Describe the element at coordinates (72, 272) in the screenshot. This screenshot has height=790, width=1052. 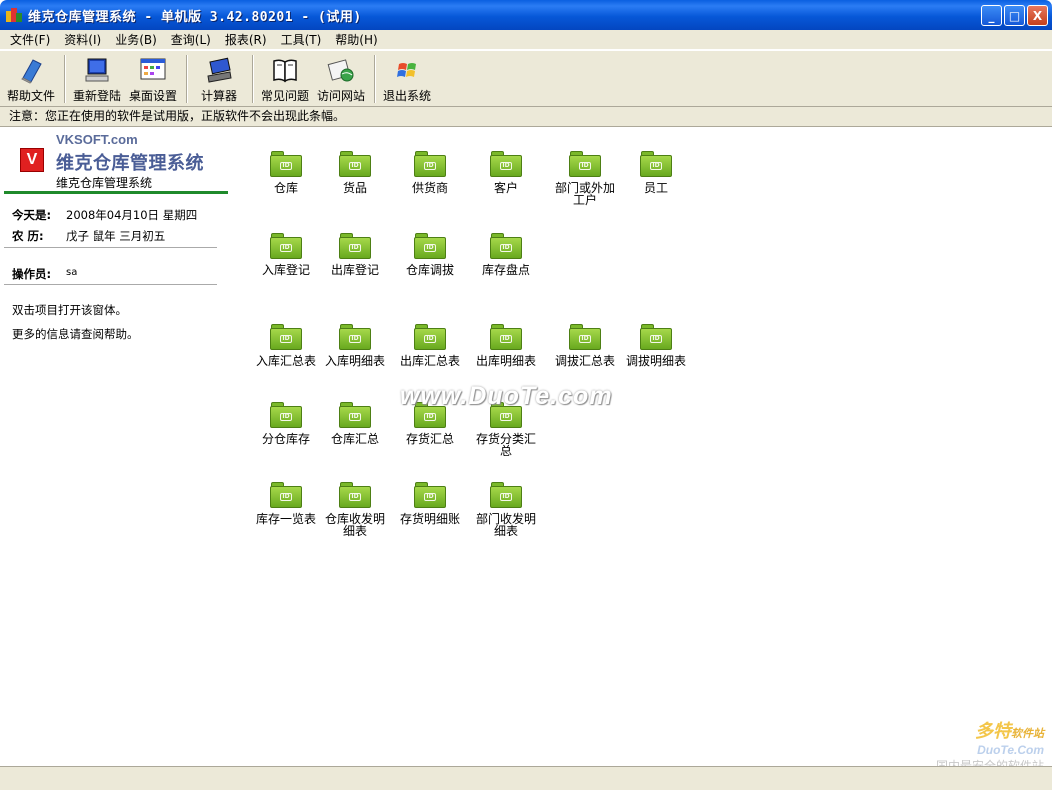
I see `operator-value: sa` at that location.